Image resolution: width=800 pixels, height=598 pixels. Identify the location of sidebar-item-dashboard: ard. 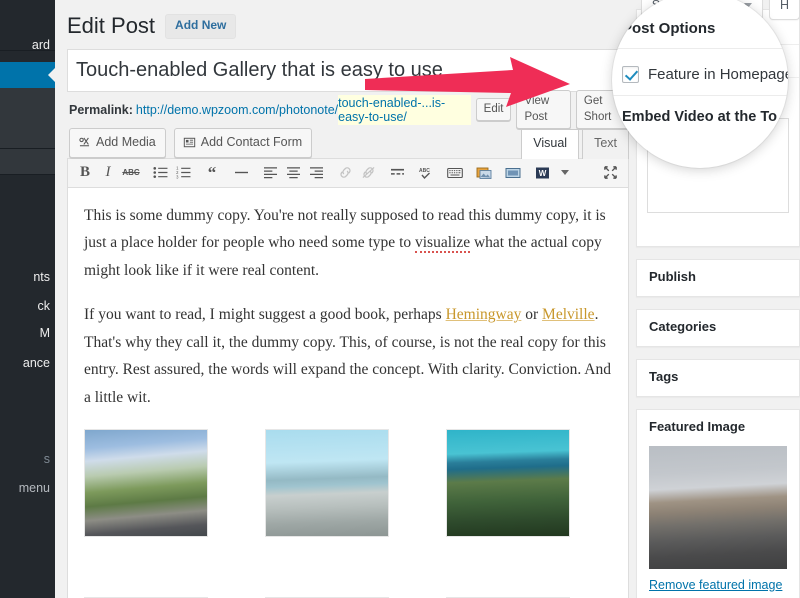
(27, 45).